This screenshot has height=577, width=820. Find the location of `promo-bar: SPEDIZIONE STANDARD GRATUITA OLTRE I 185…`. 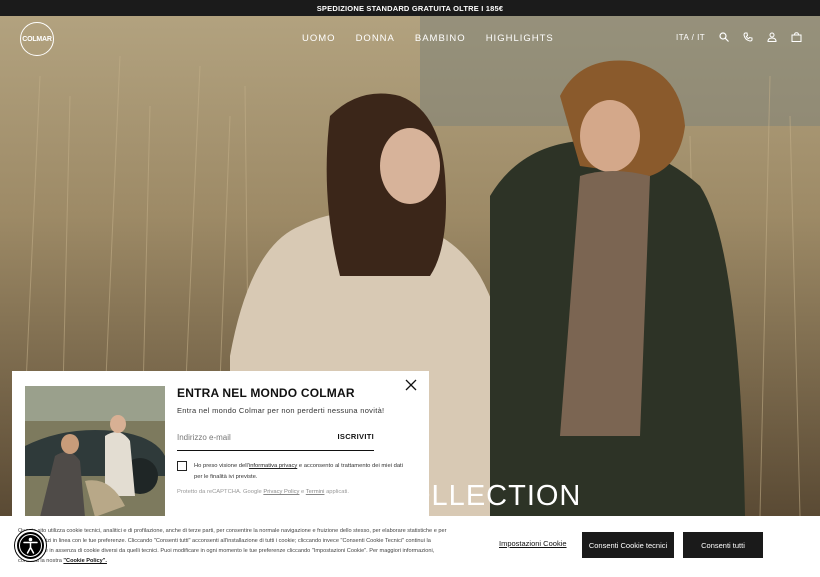

promo-bar: SPEDIZIONE STANDARD GRATUITA OLTRE I 185… is located at coordinates (410, 8).